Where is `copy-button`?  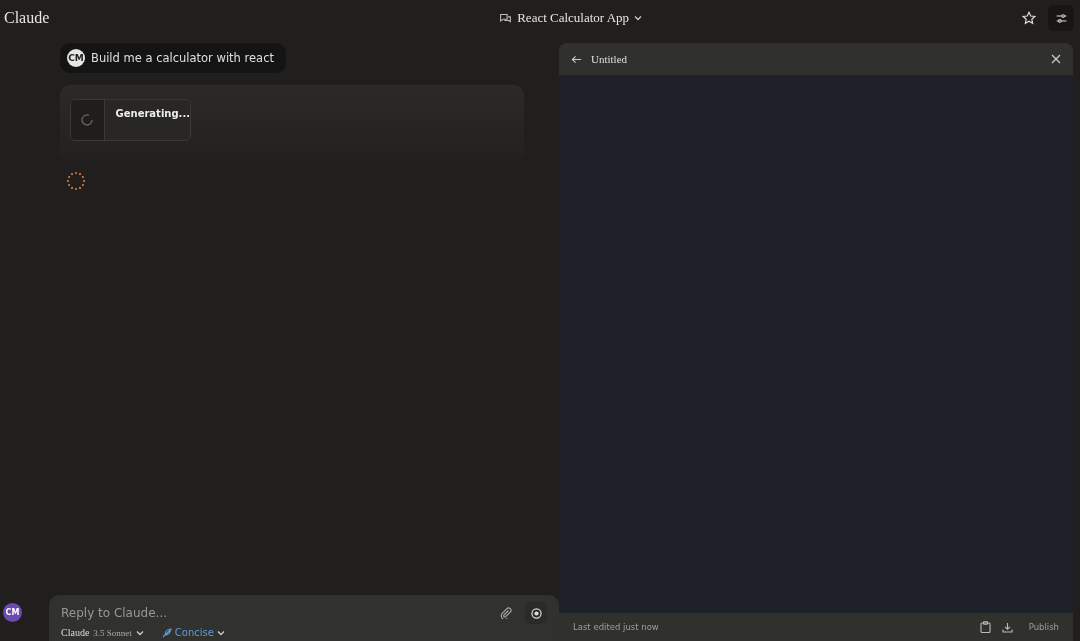
copy-button is located at coordinates (985, 627).